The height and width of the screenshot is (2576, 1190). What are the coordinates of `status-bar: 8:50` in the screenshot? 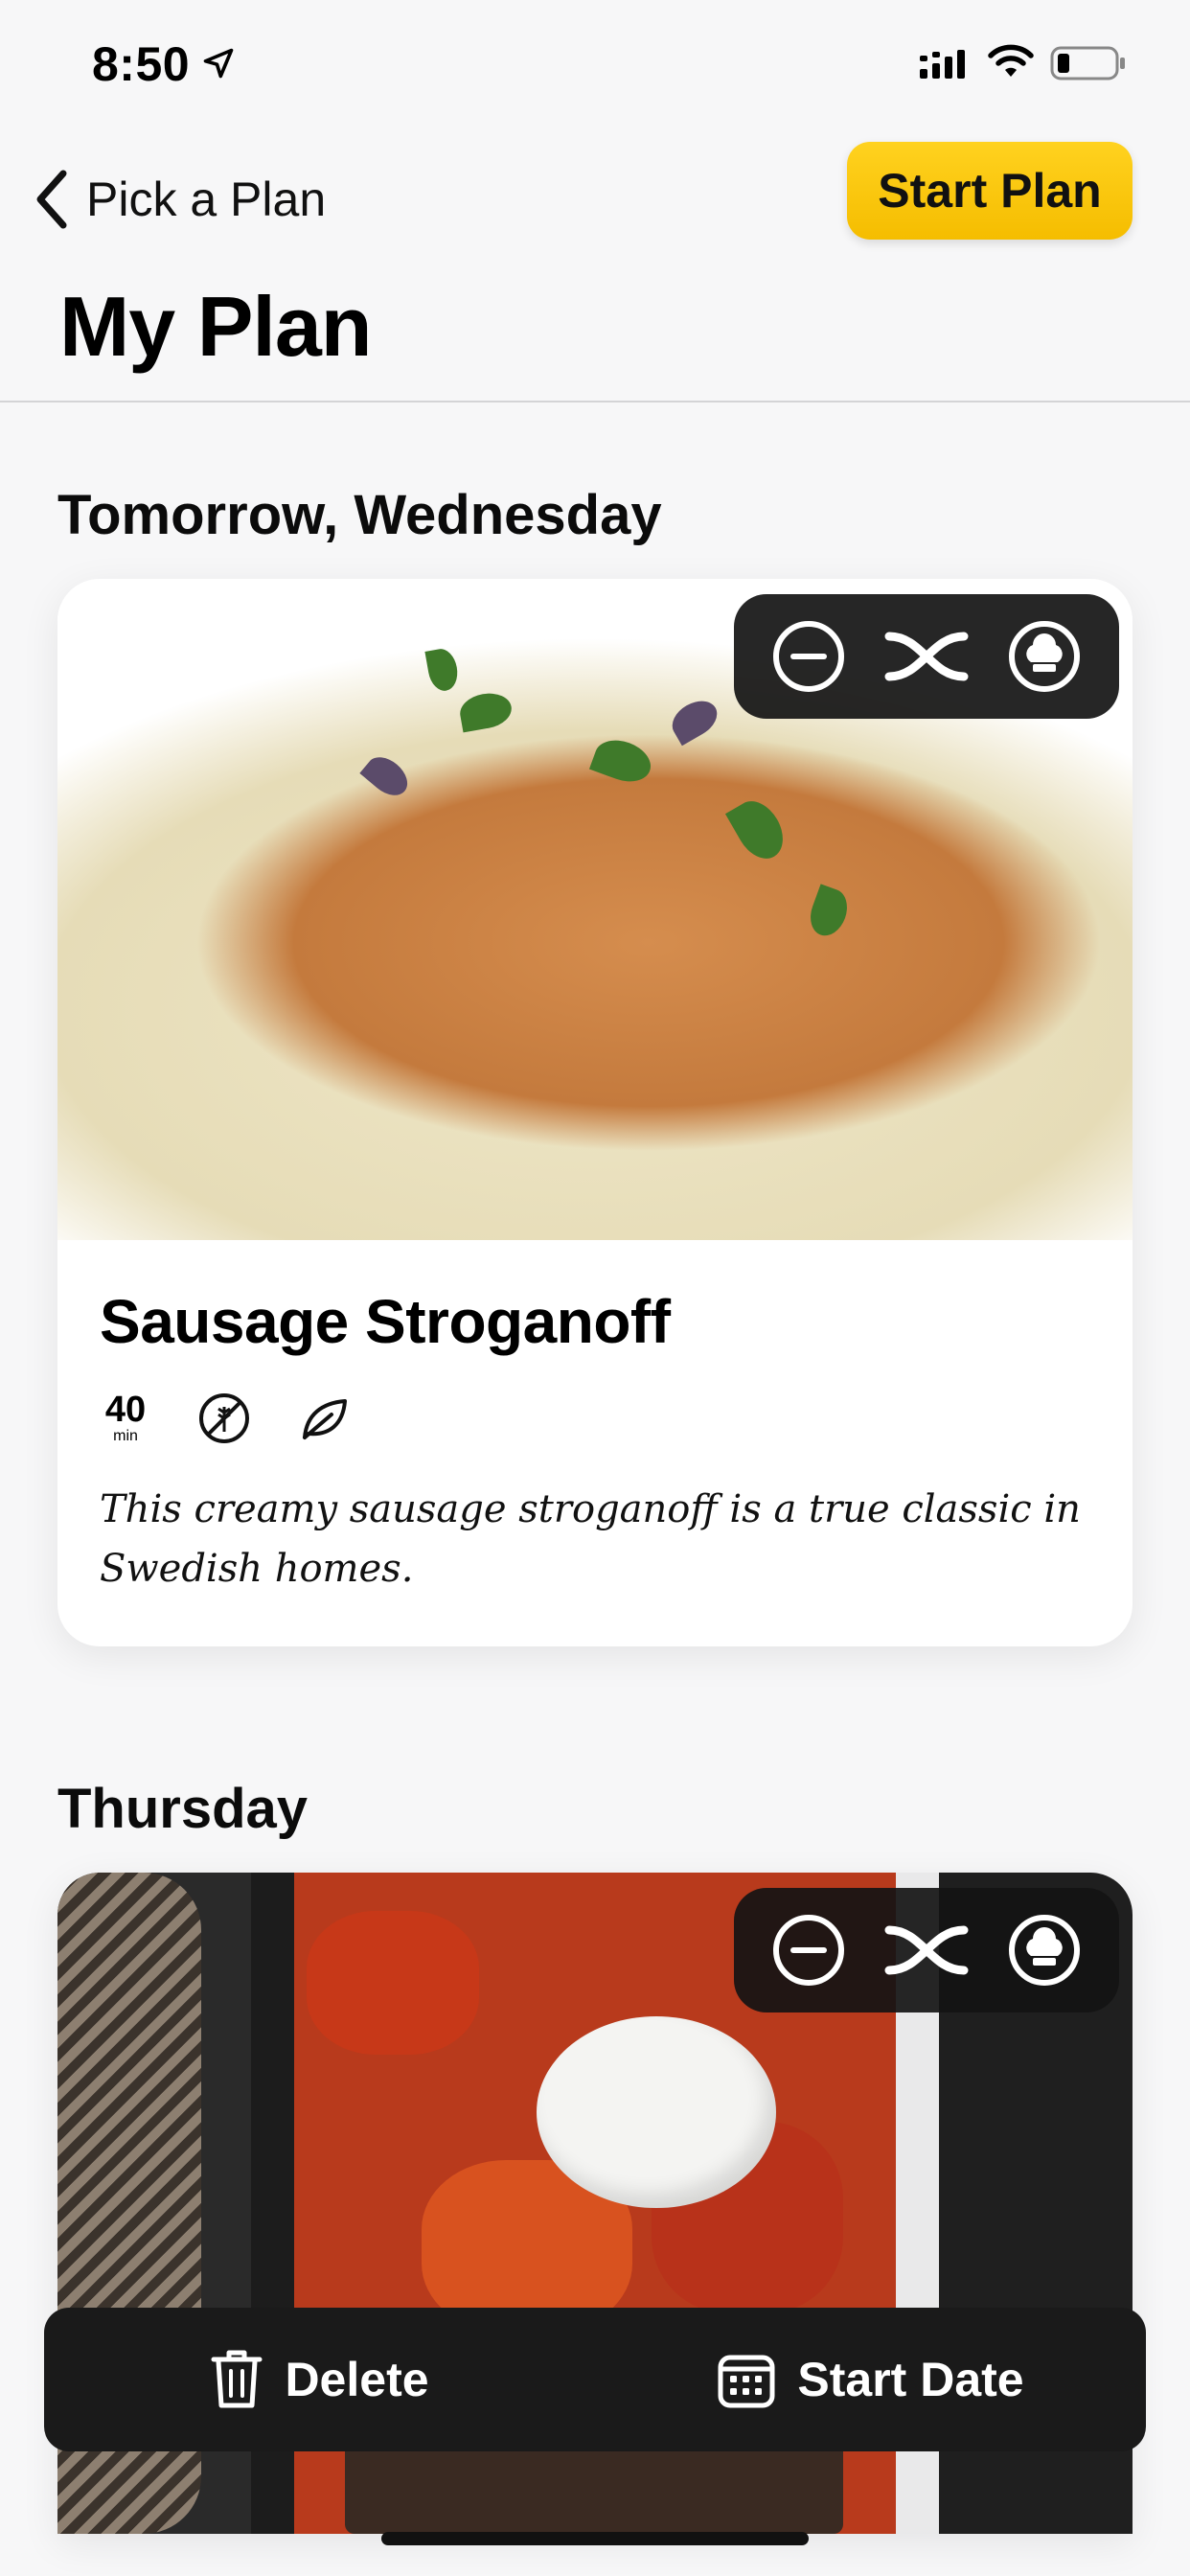 It's located at (595, 63).